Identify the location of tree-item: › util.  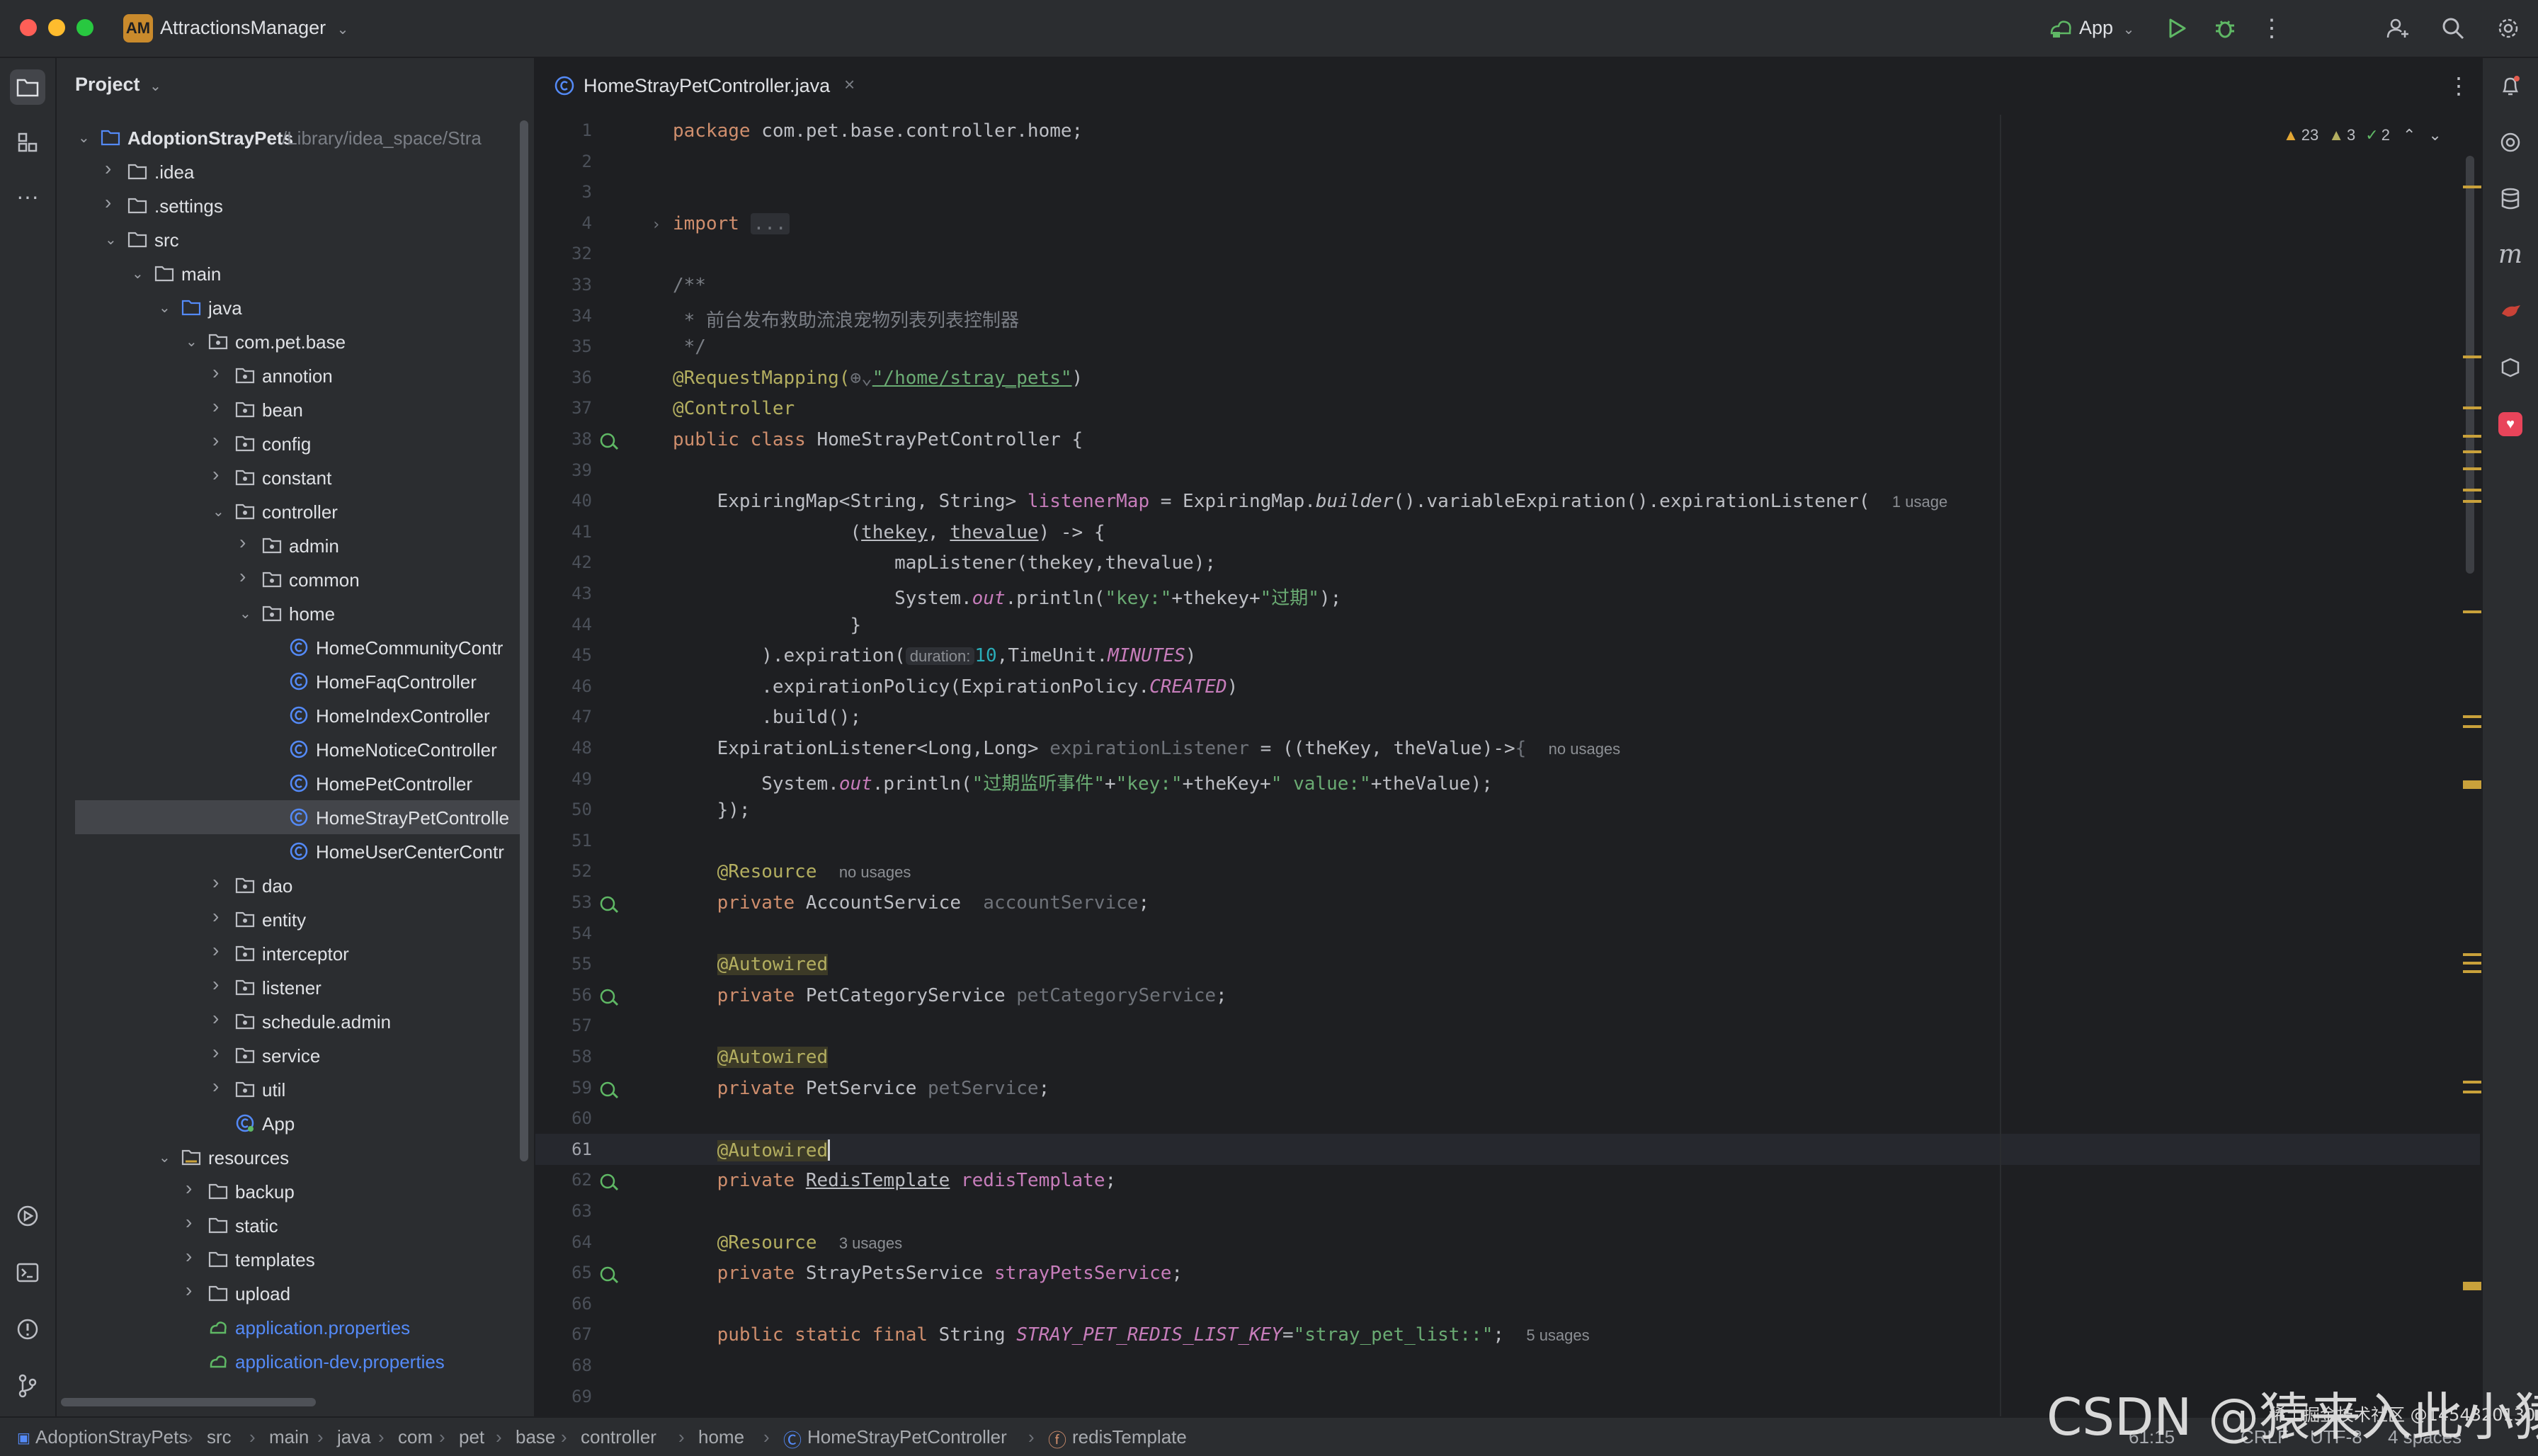
(290, 1089).